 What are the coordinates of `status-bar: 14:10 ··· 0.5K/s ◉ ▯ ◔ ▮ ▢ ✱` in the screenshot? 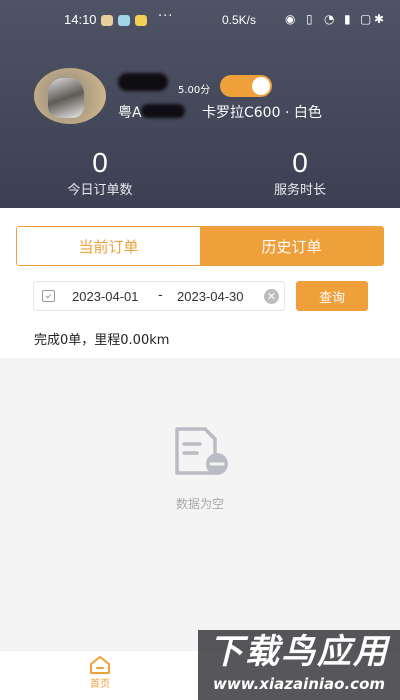 It's located at (200, 20).